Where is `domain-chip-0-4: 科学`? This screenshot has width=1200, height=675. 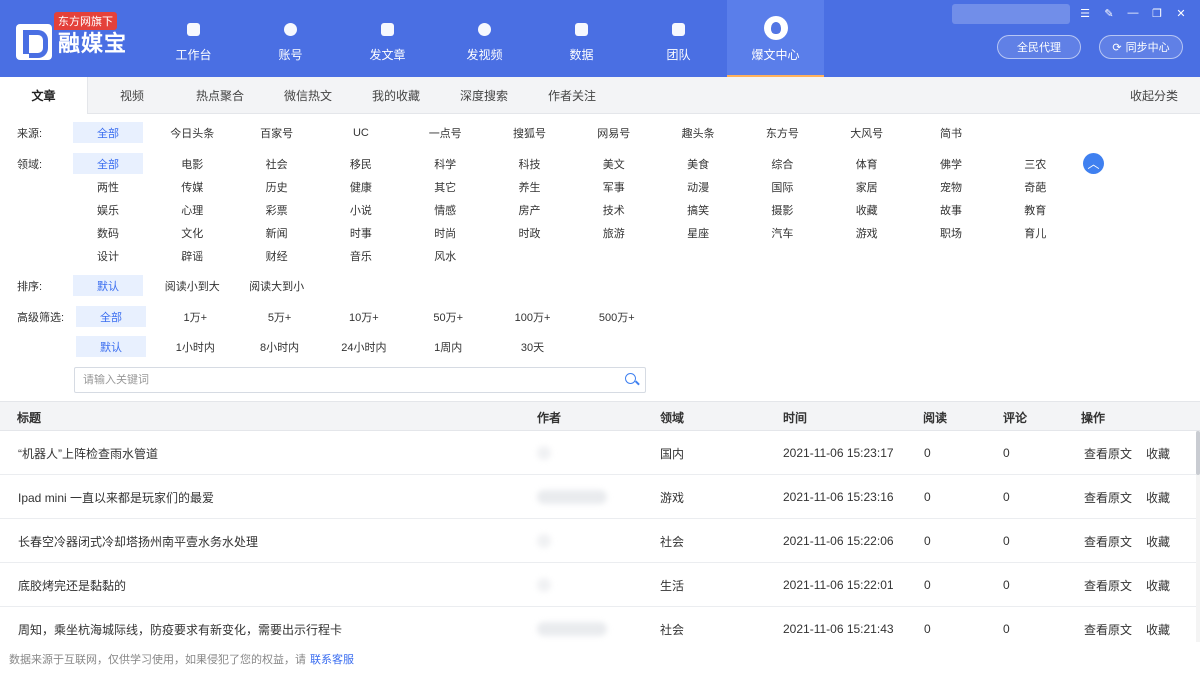 domain-chip-0-4: 科学 is located at coordinates (445, 163).